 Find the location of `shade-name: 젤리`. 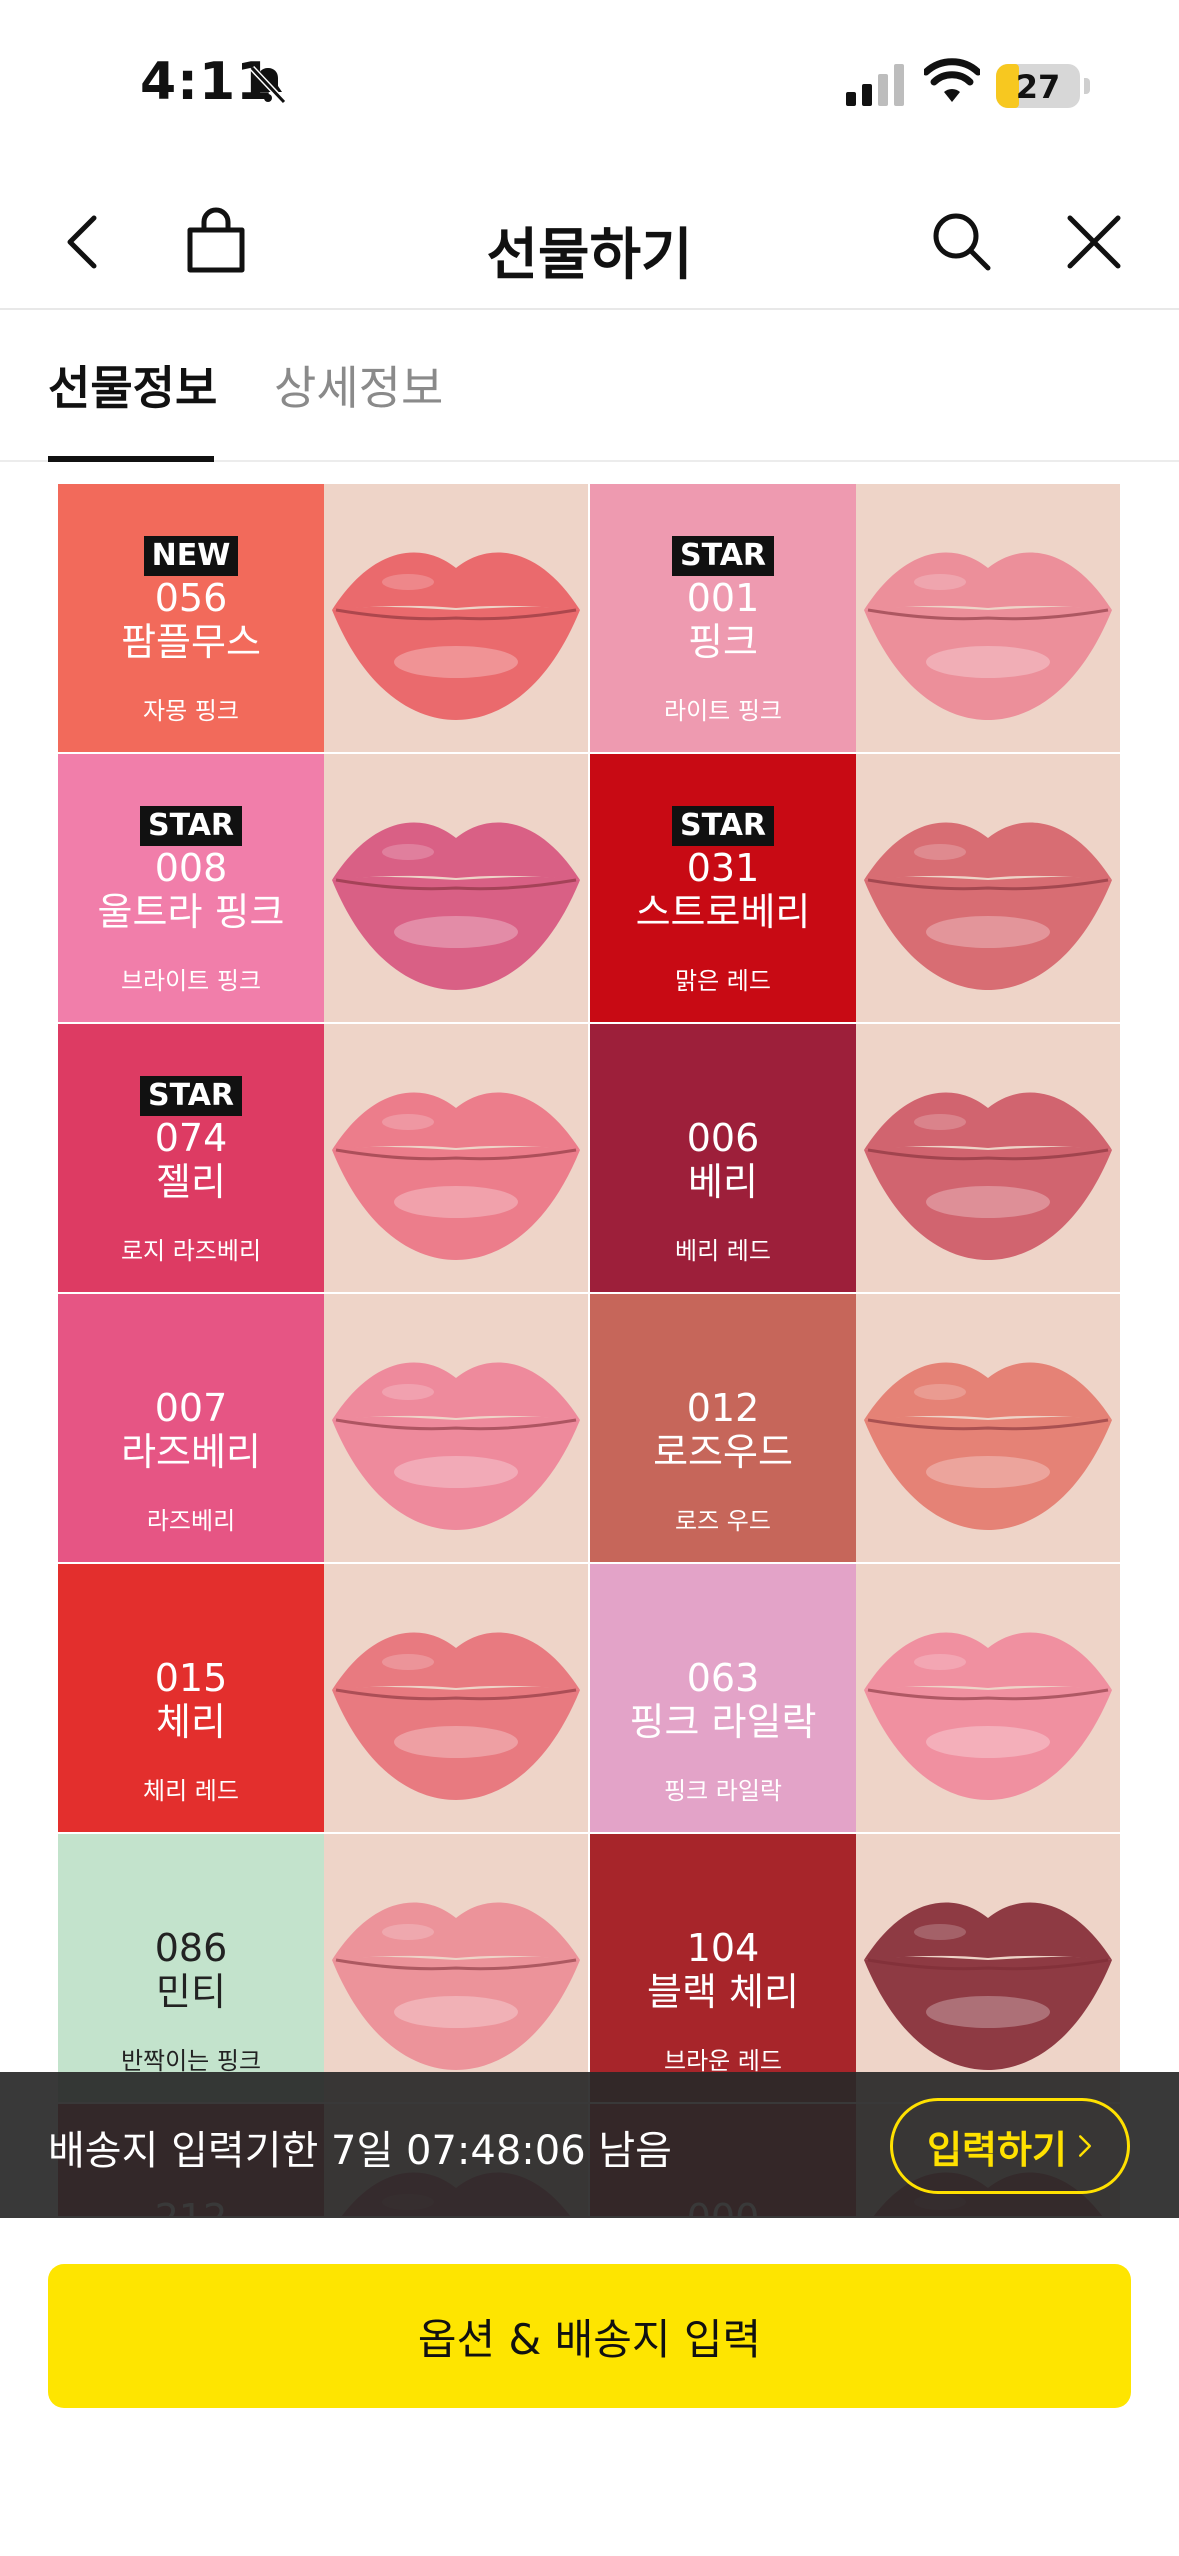

shade-name: 젤리 is located at coordinates (191, 1182).